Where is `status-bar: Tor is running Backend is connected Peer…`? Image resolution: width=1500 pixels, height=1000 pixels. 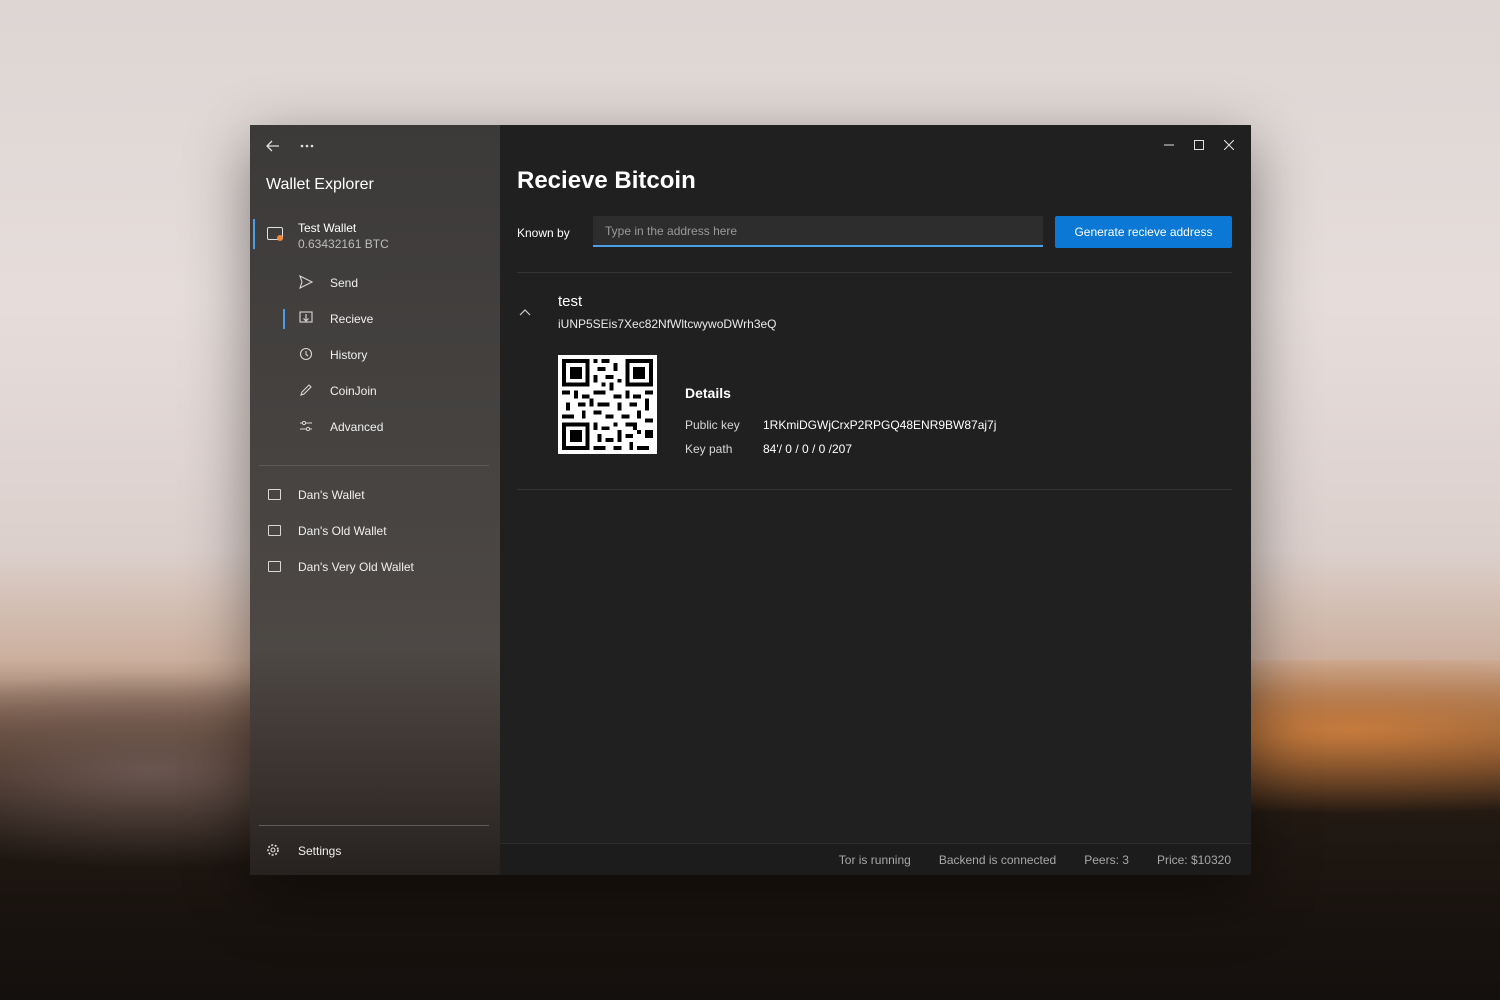
status-bar: Tor is running Backend is connected Peer… is located at coordinates (875, 859).